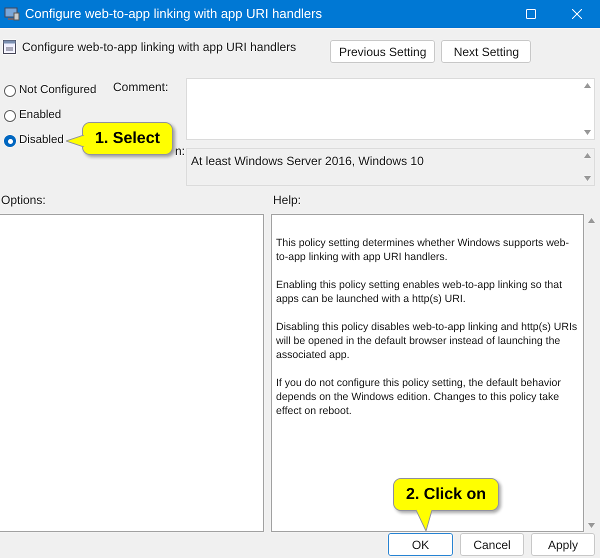  Describe the element at coordinates (23, 200) in the screenshot. I see `options-label: Options:` at that location.